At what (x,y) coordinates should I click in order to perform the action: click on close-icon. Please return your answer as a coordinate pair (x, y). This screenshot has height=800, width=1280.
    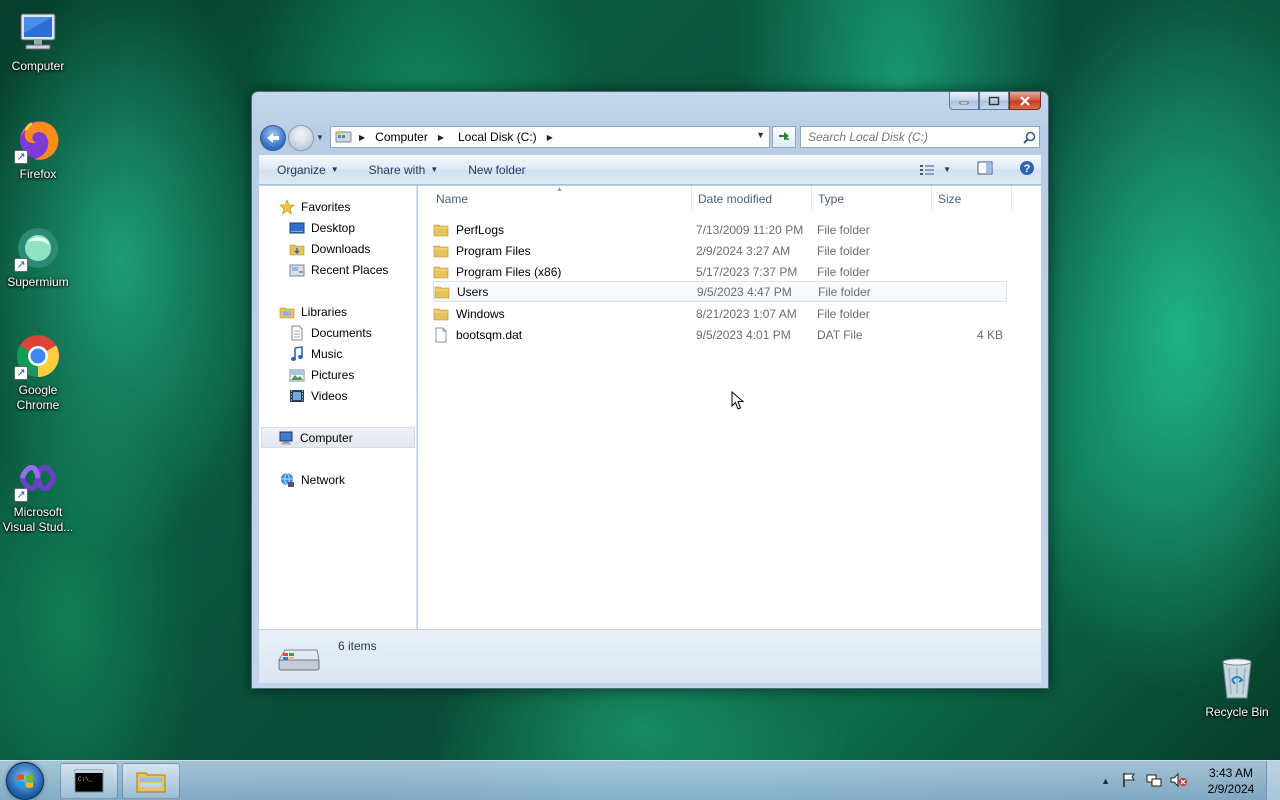
    Looking at the image, I should click on (1025, 100).